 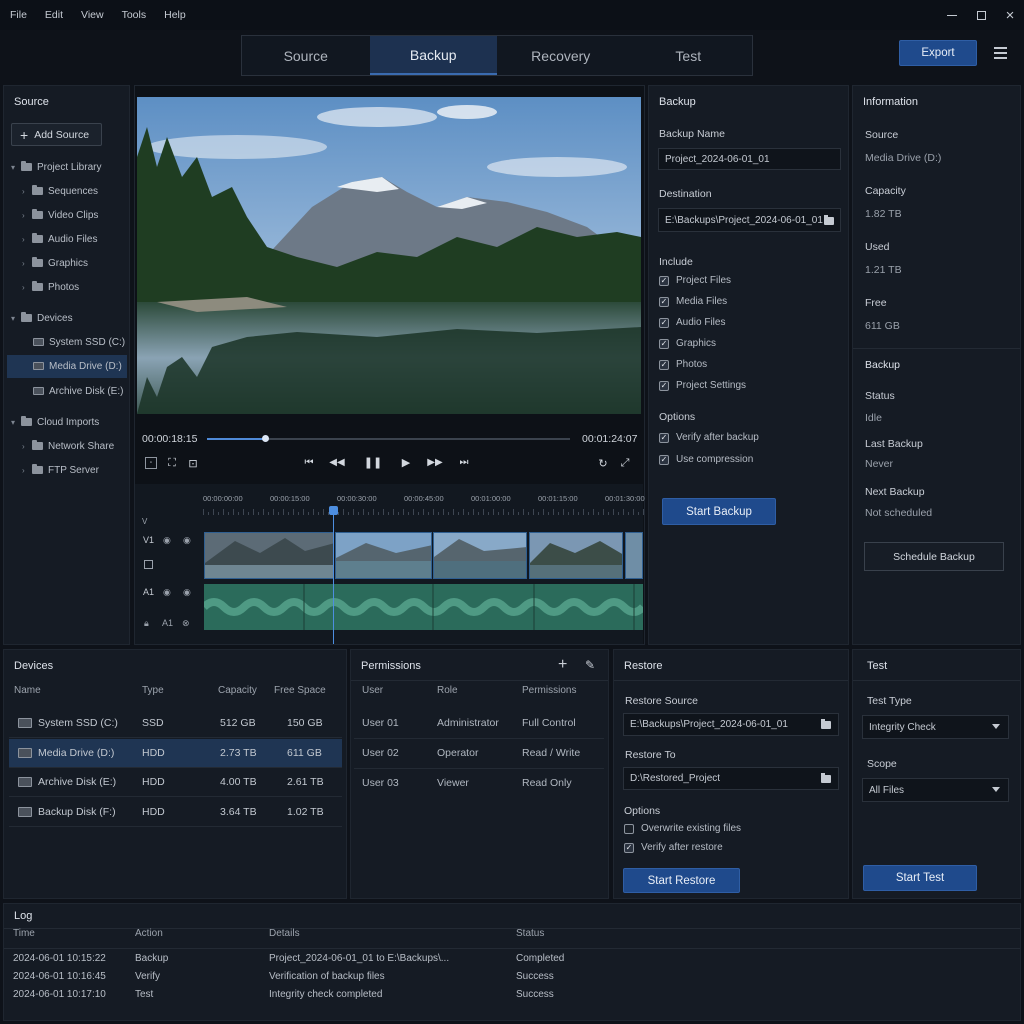 What do you see at coordinates (693, 301) in the screenshot?
I see `include-checkbox: ✓ Media Files` at bounding box center [693, 301].